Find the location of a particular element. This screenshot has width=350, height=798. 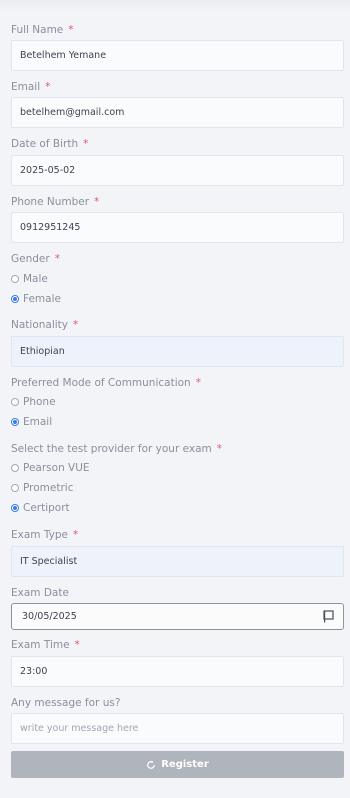

gender-label: Gender * is located at coordinates (35, 259).